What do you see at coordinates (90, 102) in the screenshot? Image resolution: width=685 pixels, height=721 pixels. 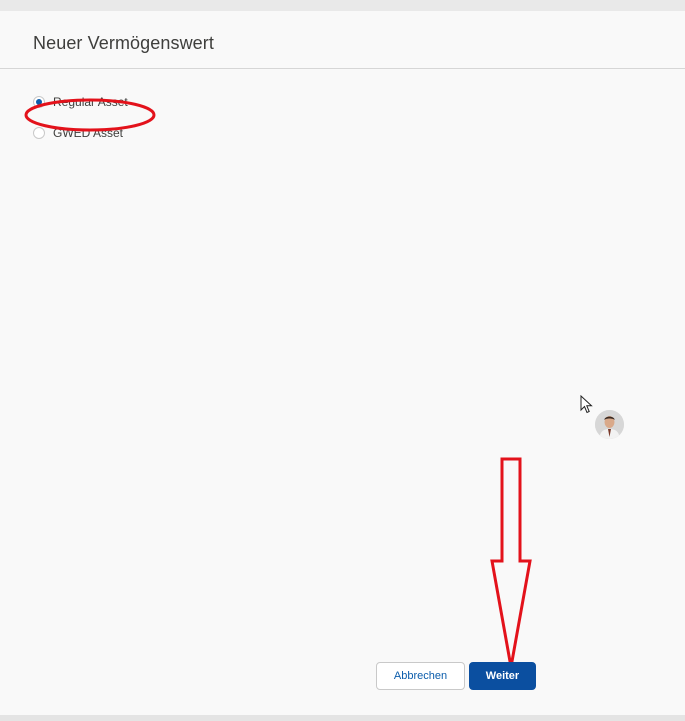 I see `radio-label-regular-asset: Regular Asset` at bounding box center [90, 102].